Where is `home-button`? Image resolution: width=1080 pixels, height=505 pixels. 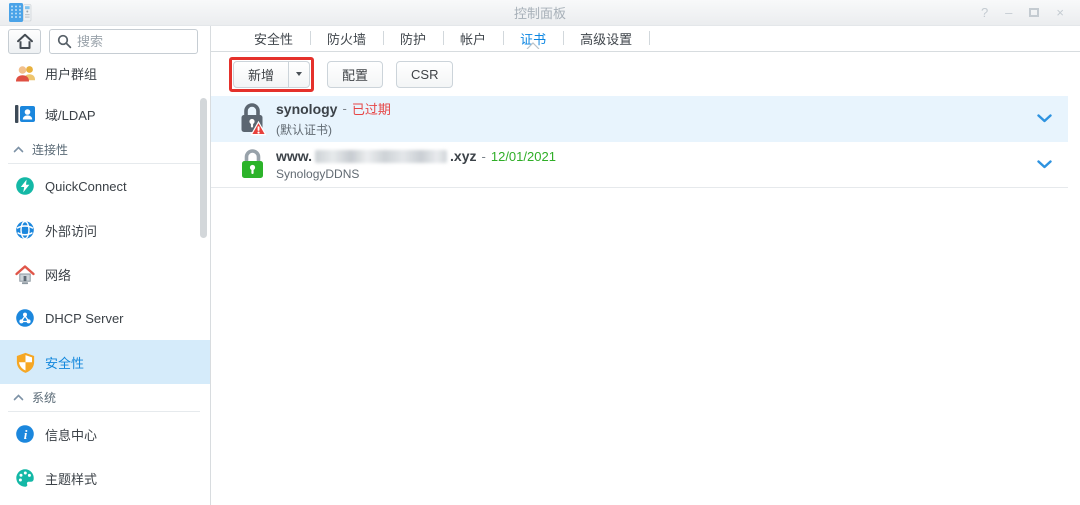
home-button is located at coordinates (24, 41).